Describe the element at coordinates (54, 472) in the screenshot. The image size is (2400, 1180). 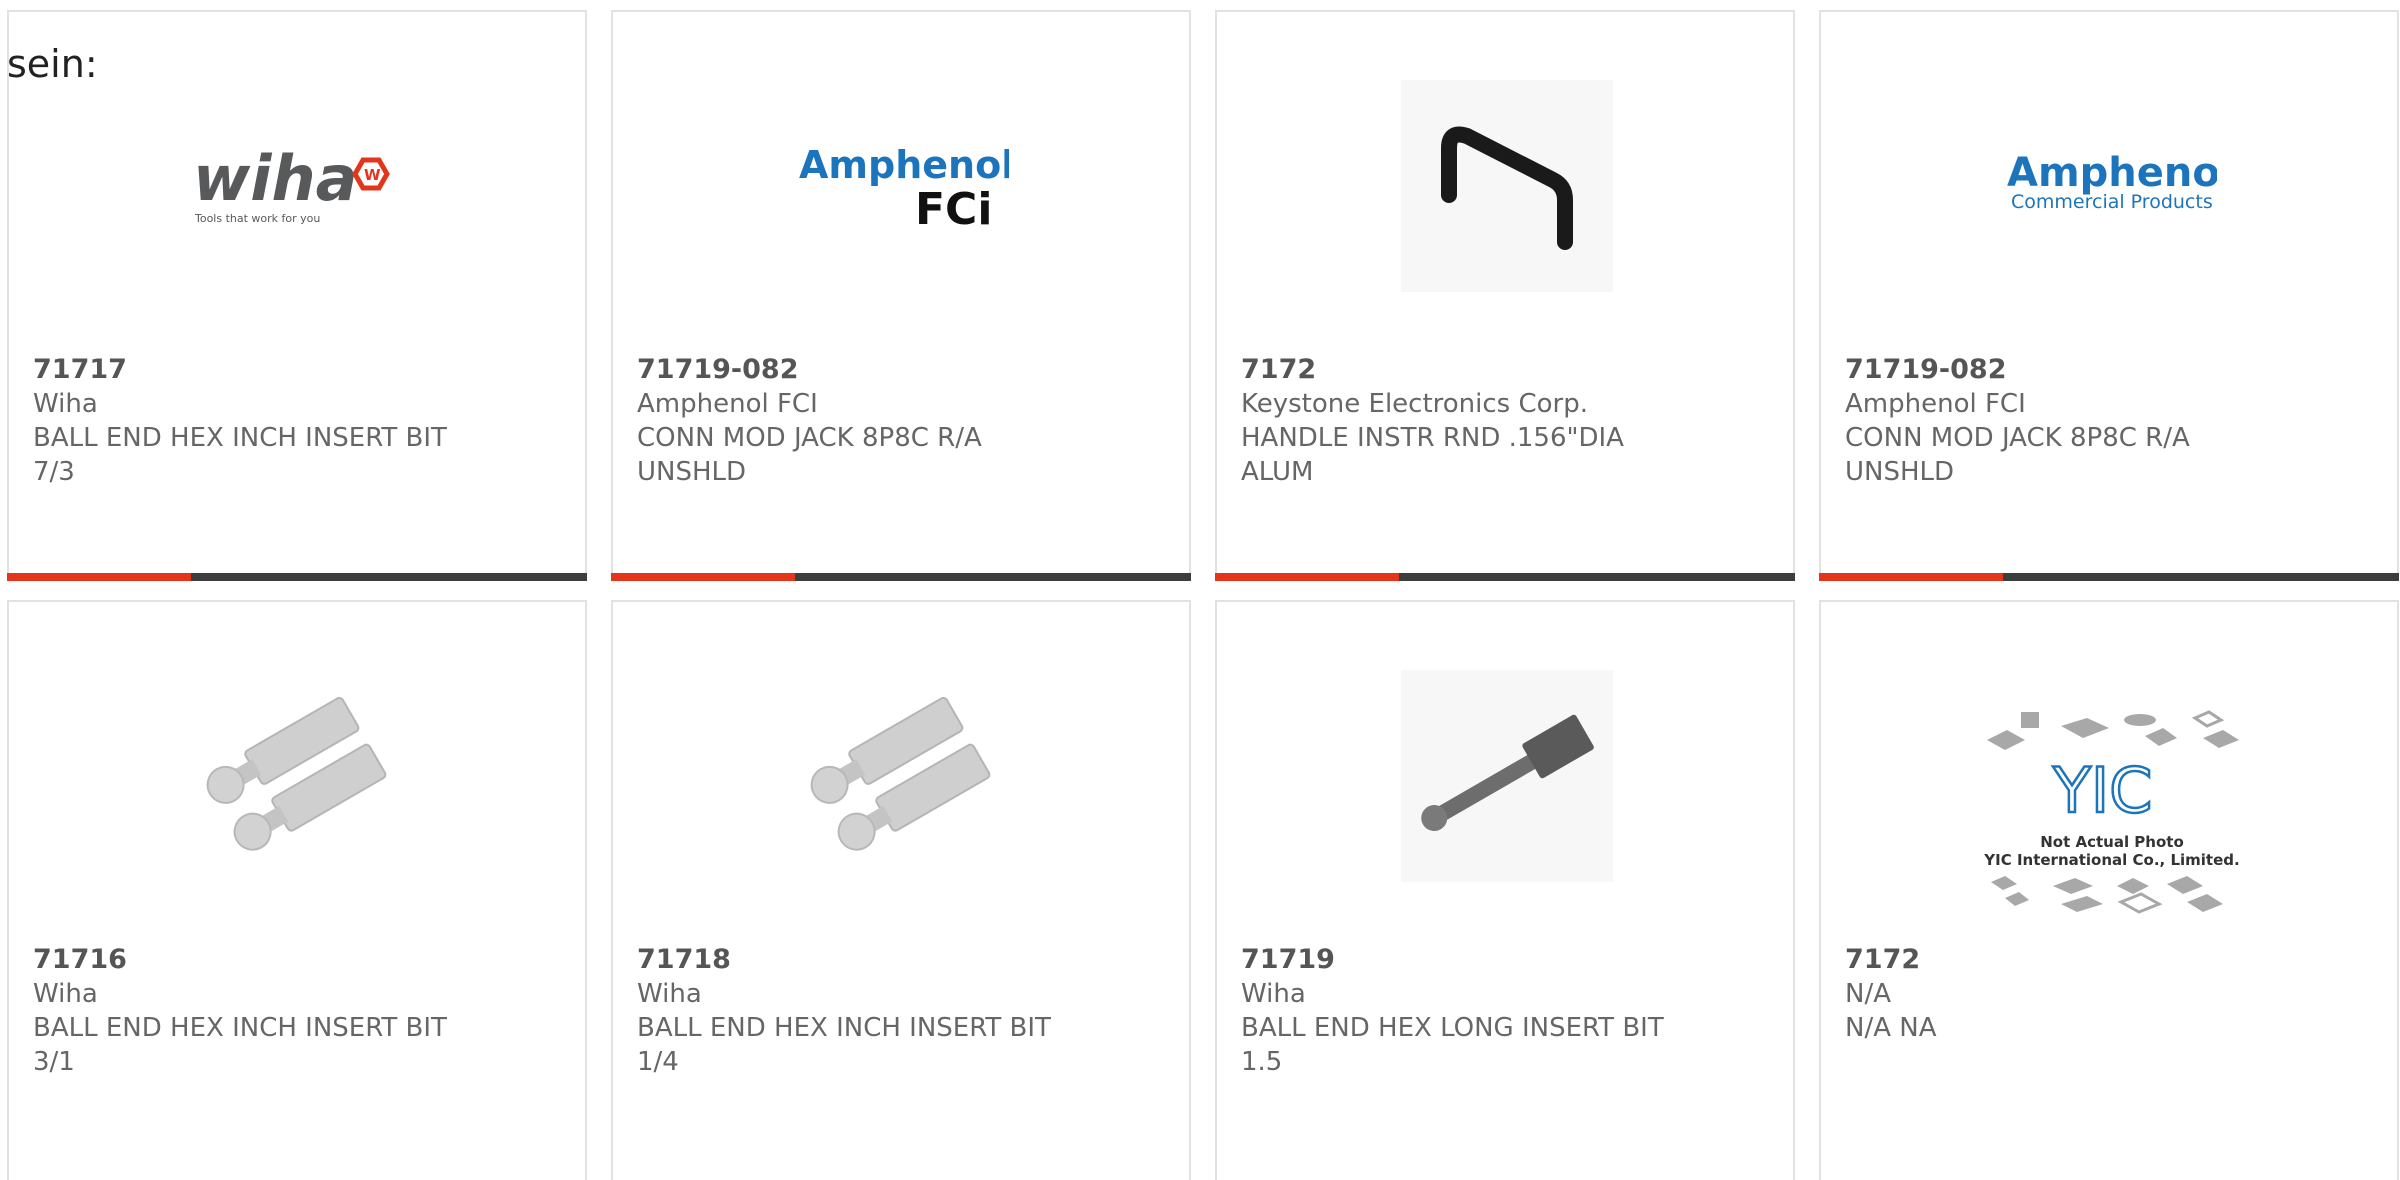
I see `description-line-2: 7/3` at that location.